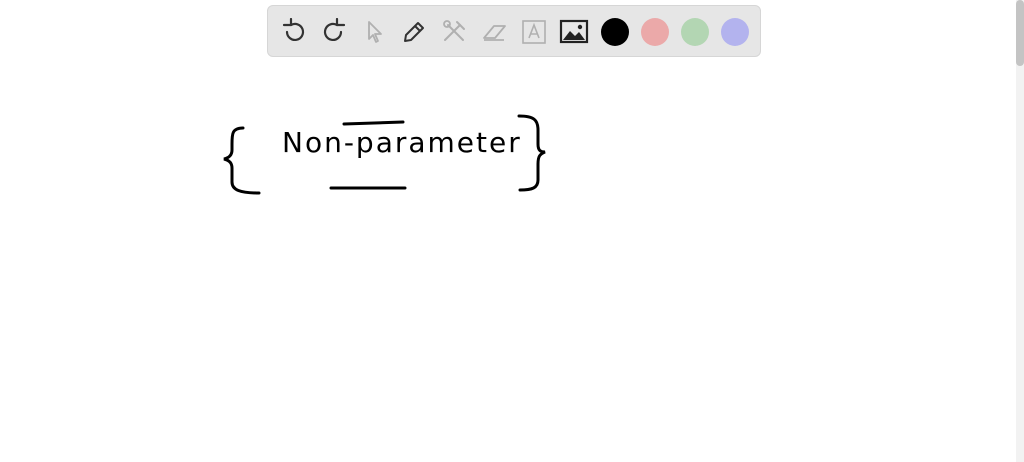 The image size is (1024, 462). Describe the element at coordinates (1020, 33) in the screenshot. I see `scrollbar-thumb` at that location.